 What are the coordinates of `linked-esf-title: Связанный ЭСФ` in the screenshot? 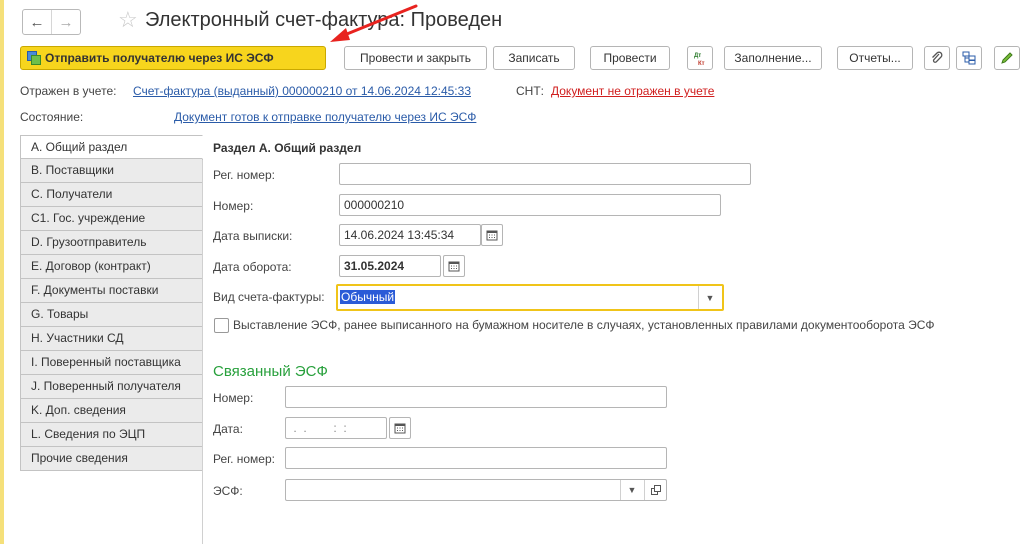 It's located at (270, 371).